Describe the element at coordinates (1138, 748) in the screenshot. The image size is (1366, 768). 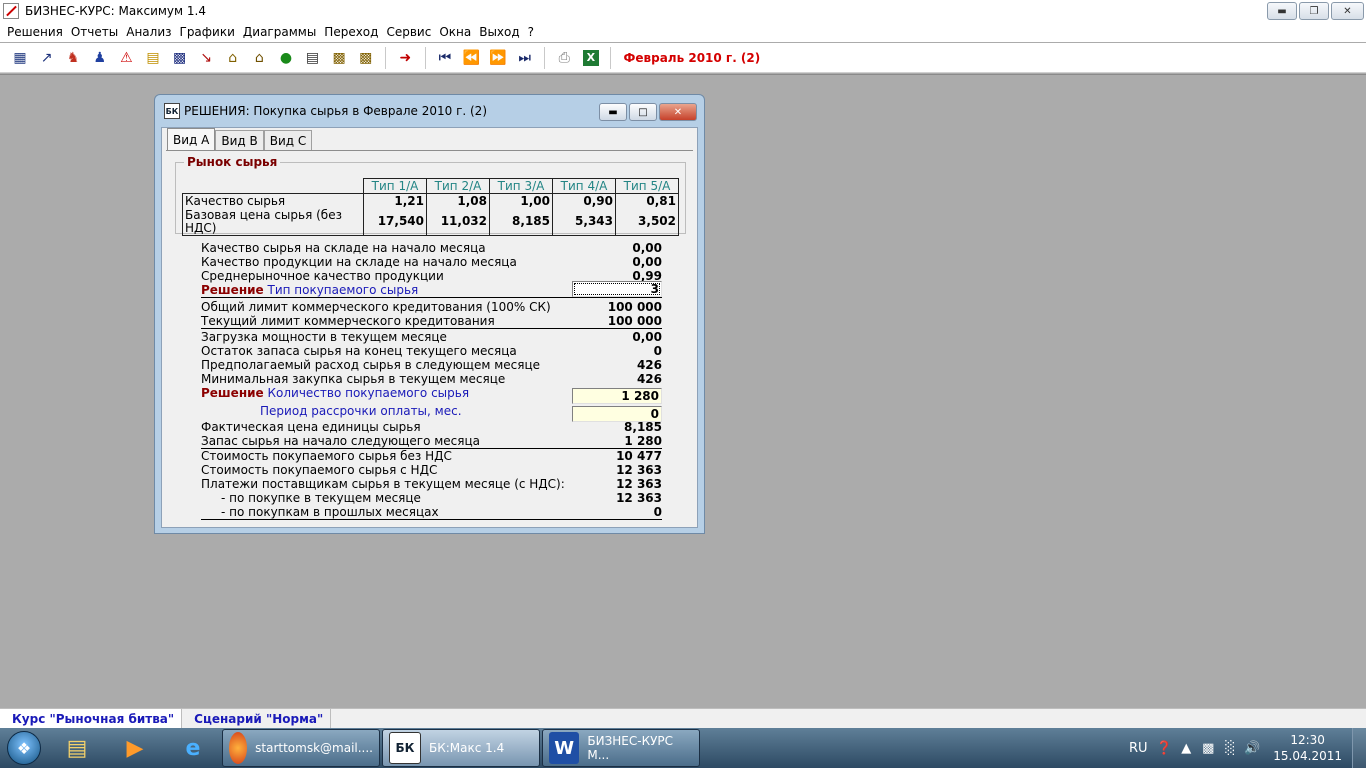
I see `language-indicator: RU` at that location.